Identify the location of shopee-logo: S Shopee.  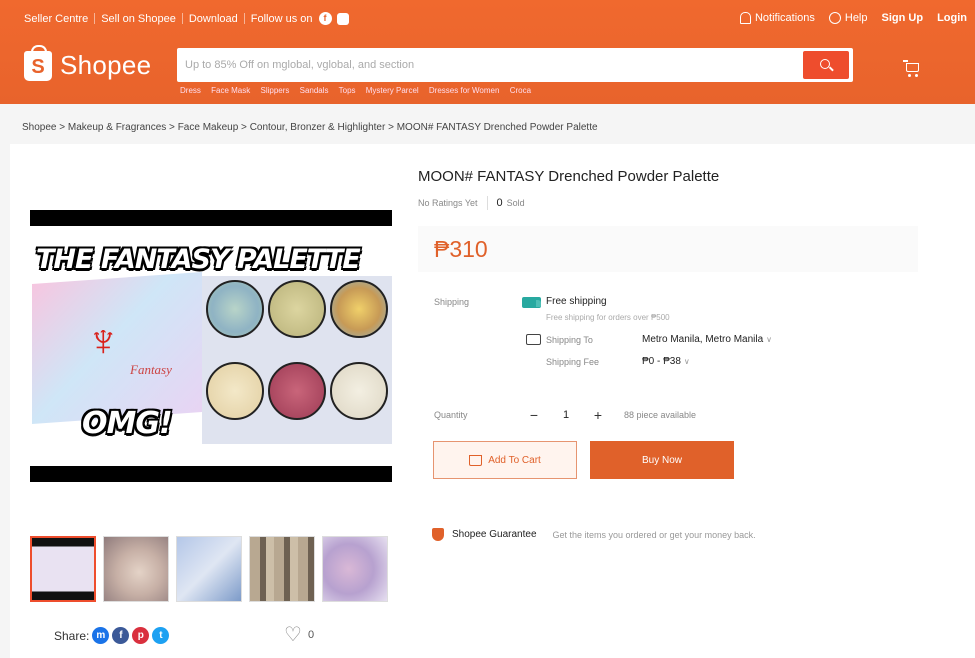
(88, 62).